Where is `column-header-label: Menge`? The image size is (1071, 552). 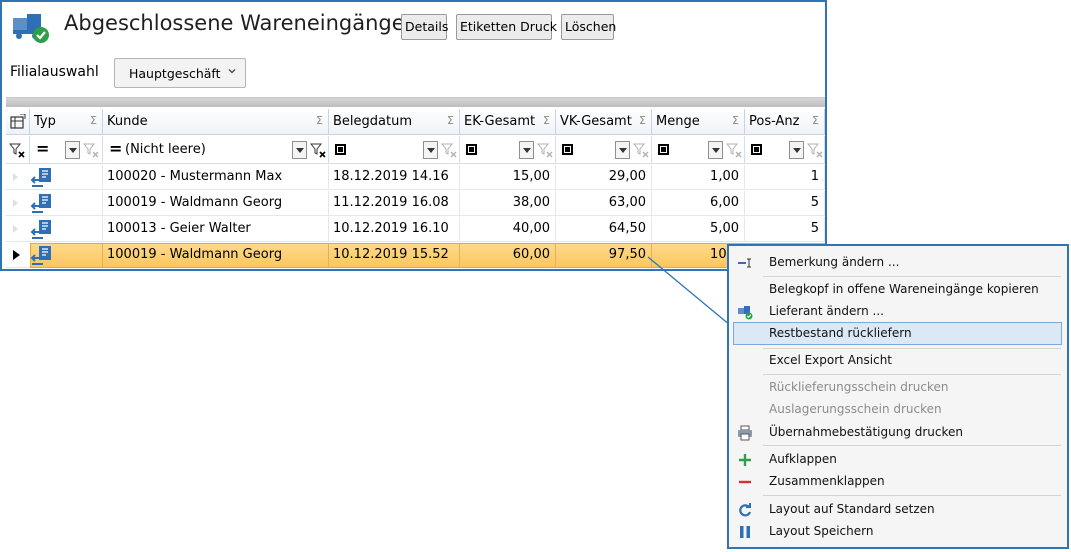
column-header-label: Menge is located at coordinates (678, 121).